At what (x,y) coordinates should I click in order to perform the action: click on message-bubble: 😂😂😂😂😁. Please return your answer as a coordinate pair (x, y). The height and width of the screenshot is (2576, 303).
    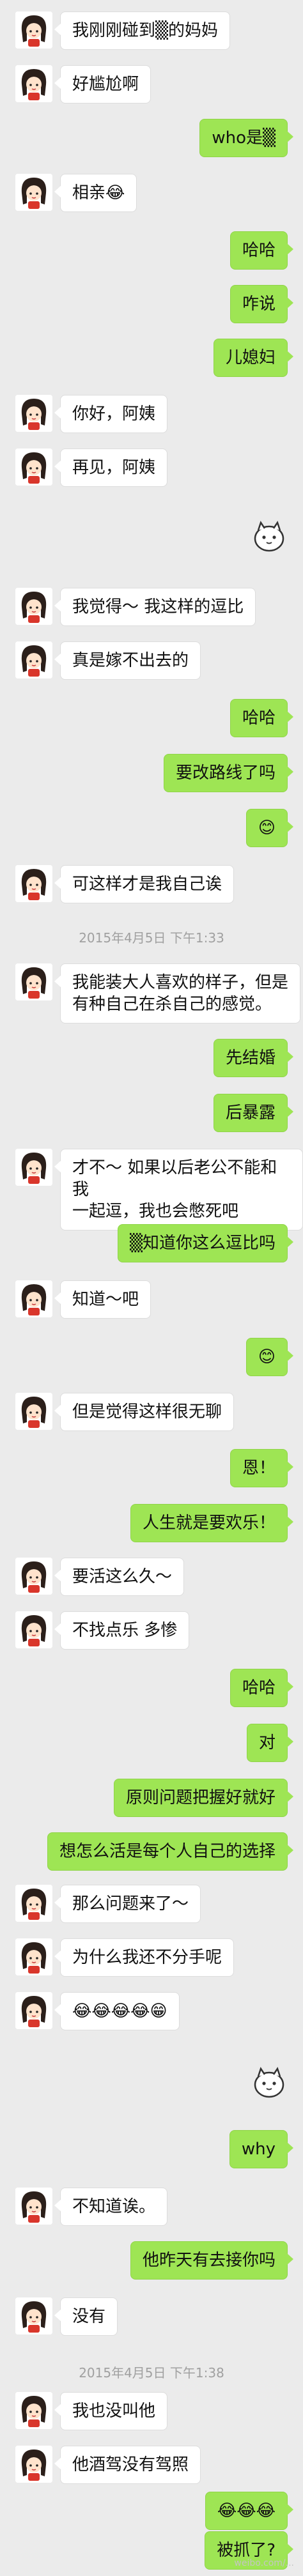
    Looking at the image, I should click on (117, 2011).